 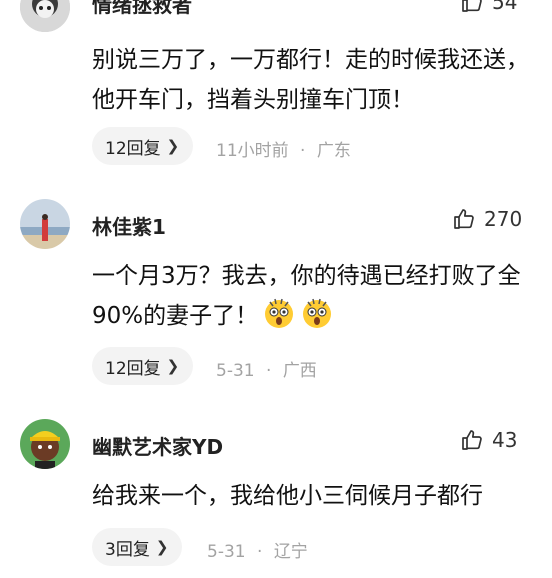 I want to click on location: 广东, so click(x=333, y=151).